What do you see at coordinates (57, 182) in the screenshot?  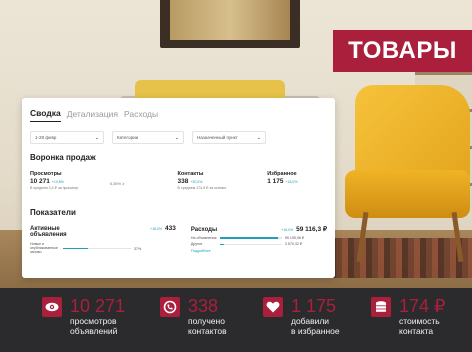 I see `funnel-views-pct: +10,8%` at bounding box center [57, 182].